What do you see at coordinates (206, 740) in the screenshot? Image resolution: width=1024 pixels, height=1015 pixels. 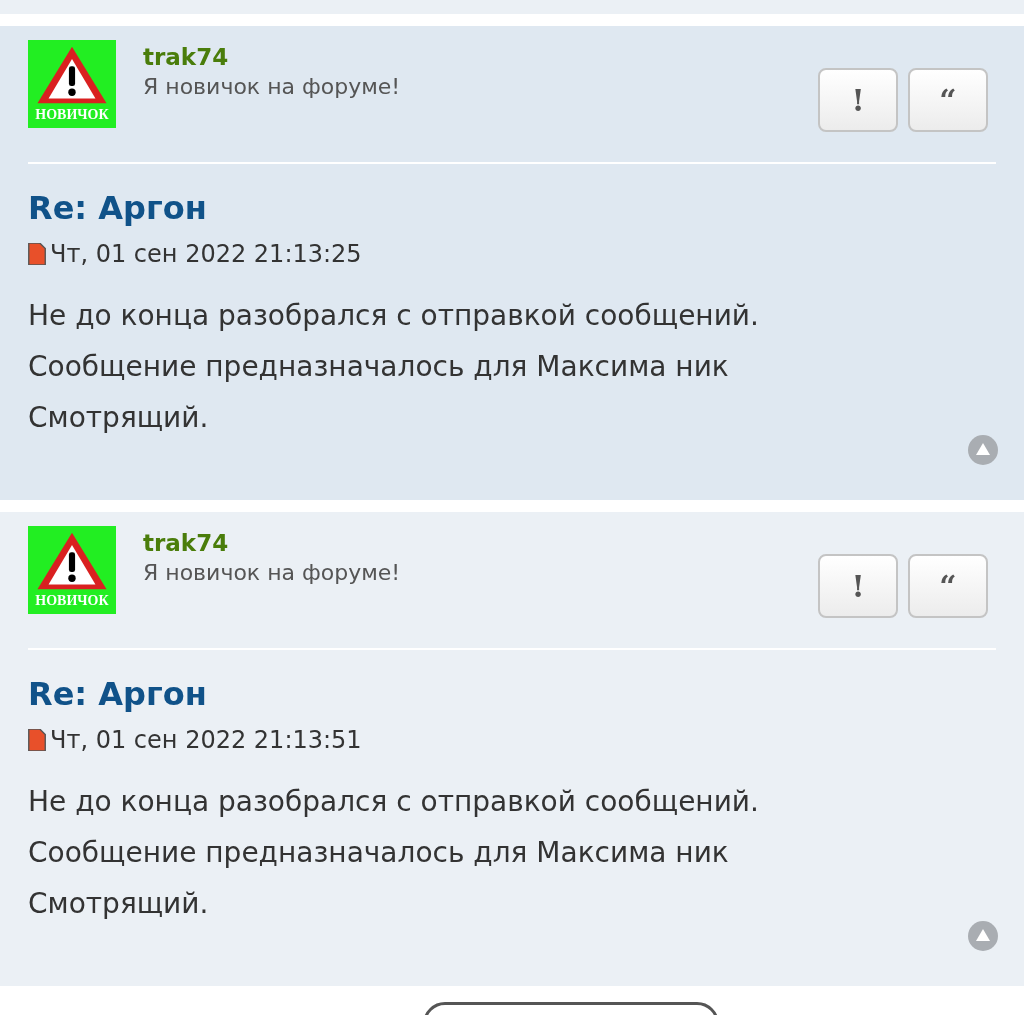 I see `post-date: Чт, 01 сен 2022 21:13:51` at bounding box center [206, 740].